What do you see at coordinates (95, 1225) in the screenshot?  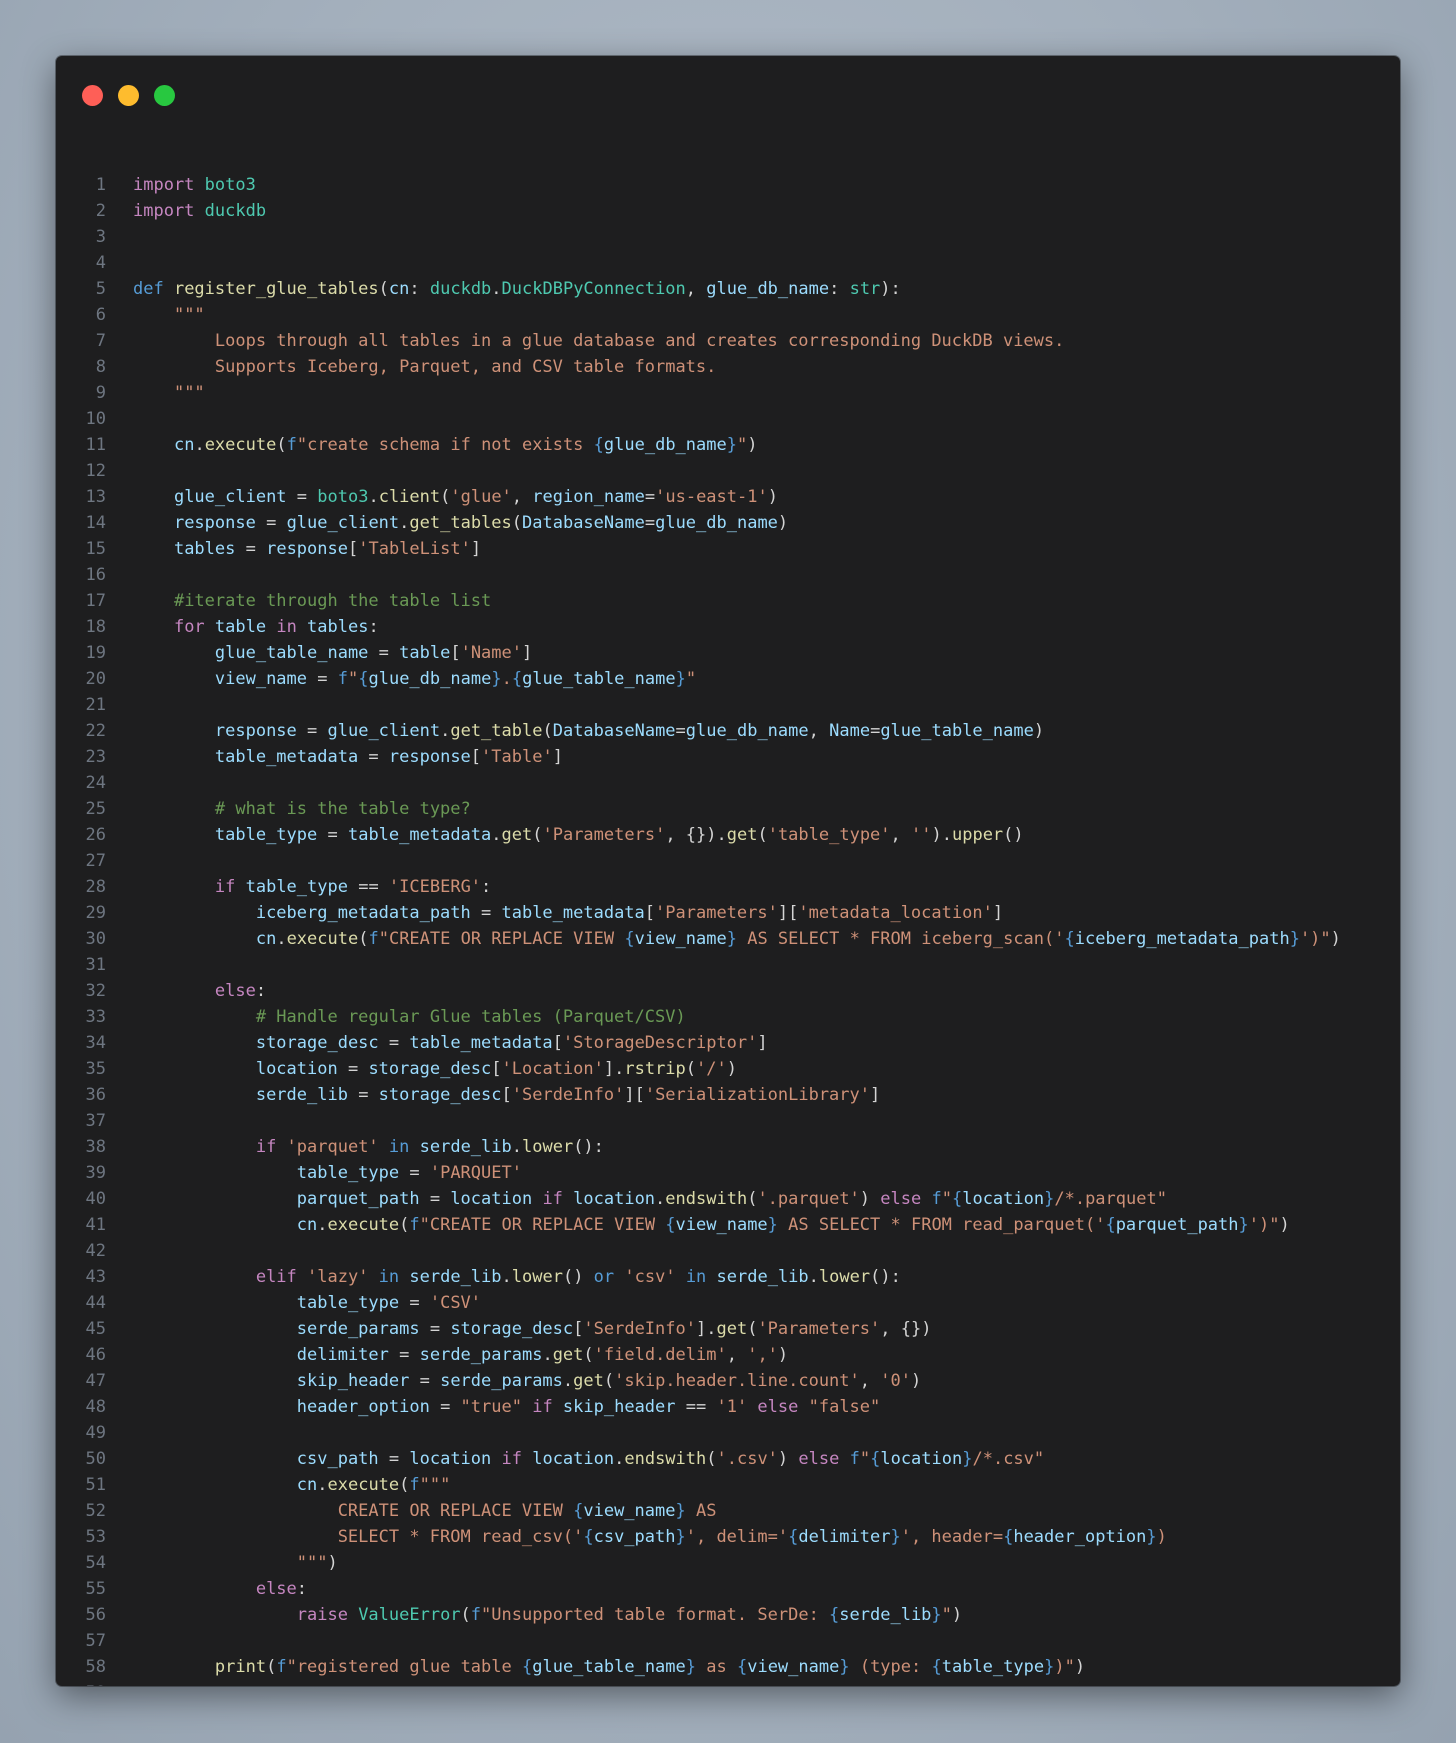 I see `line-number: 41` at bounding box center [95, 1225].